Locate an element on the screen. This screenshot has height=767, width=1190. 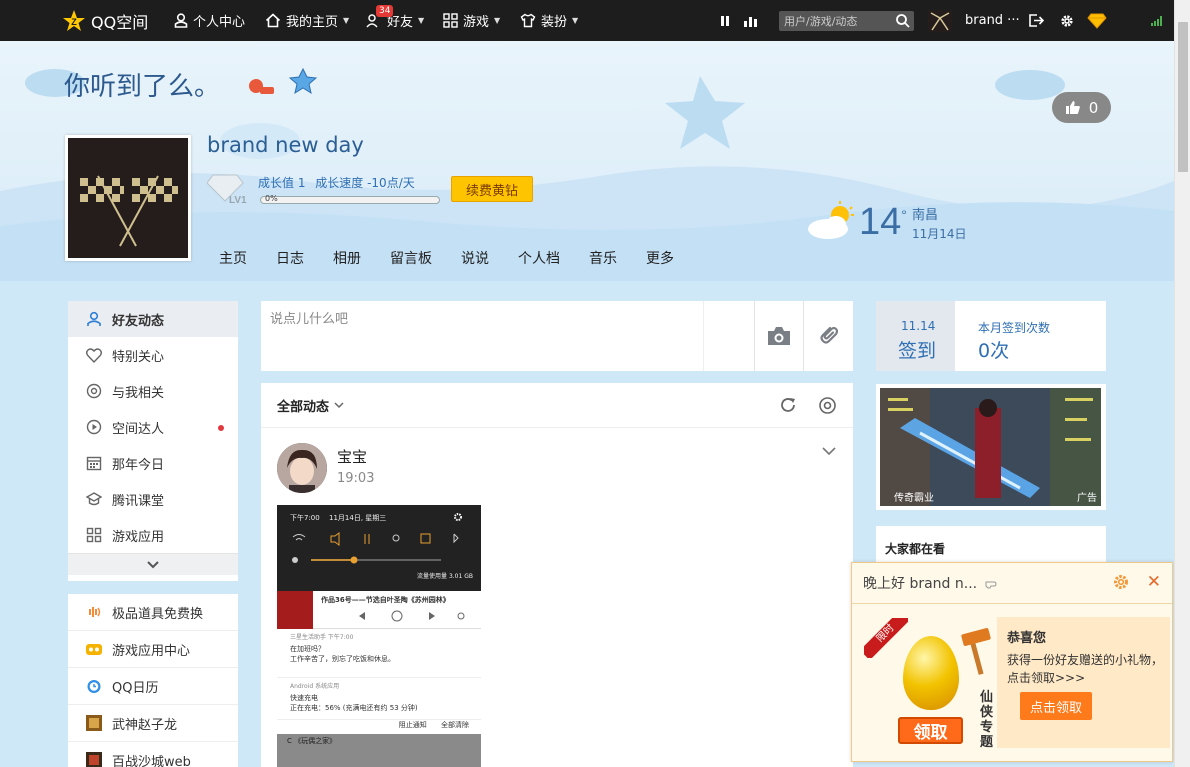
sidebar-item-this-day: 那年今日 is located at coordinates (153, 463).